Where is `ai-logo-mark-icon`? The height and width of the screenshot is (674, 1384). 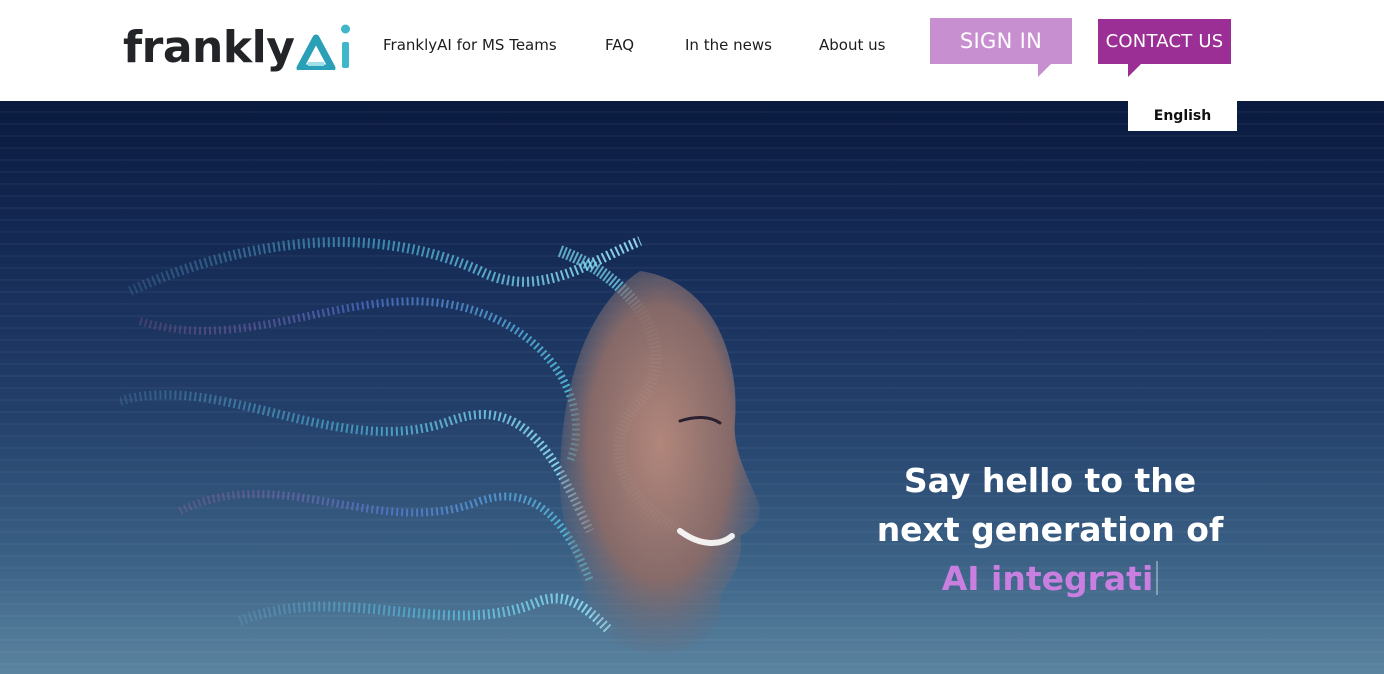
ai-logo-mark-icon is located at coordinates (323, 47).